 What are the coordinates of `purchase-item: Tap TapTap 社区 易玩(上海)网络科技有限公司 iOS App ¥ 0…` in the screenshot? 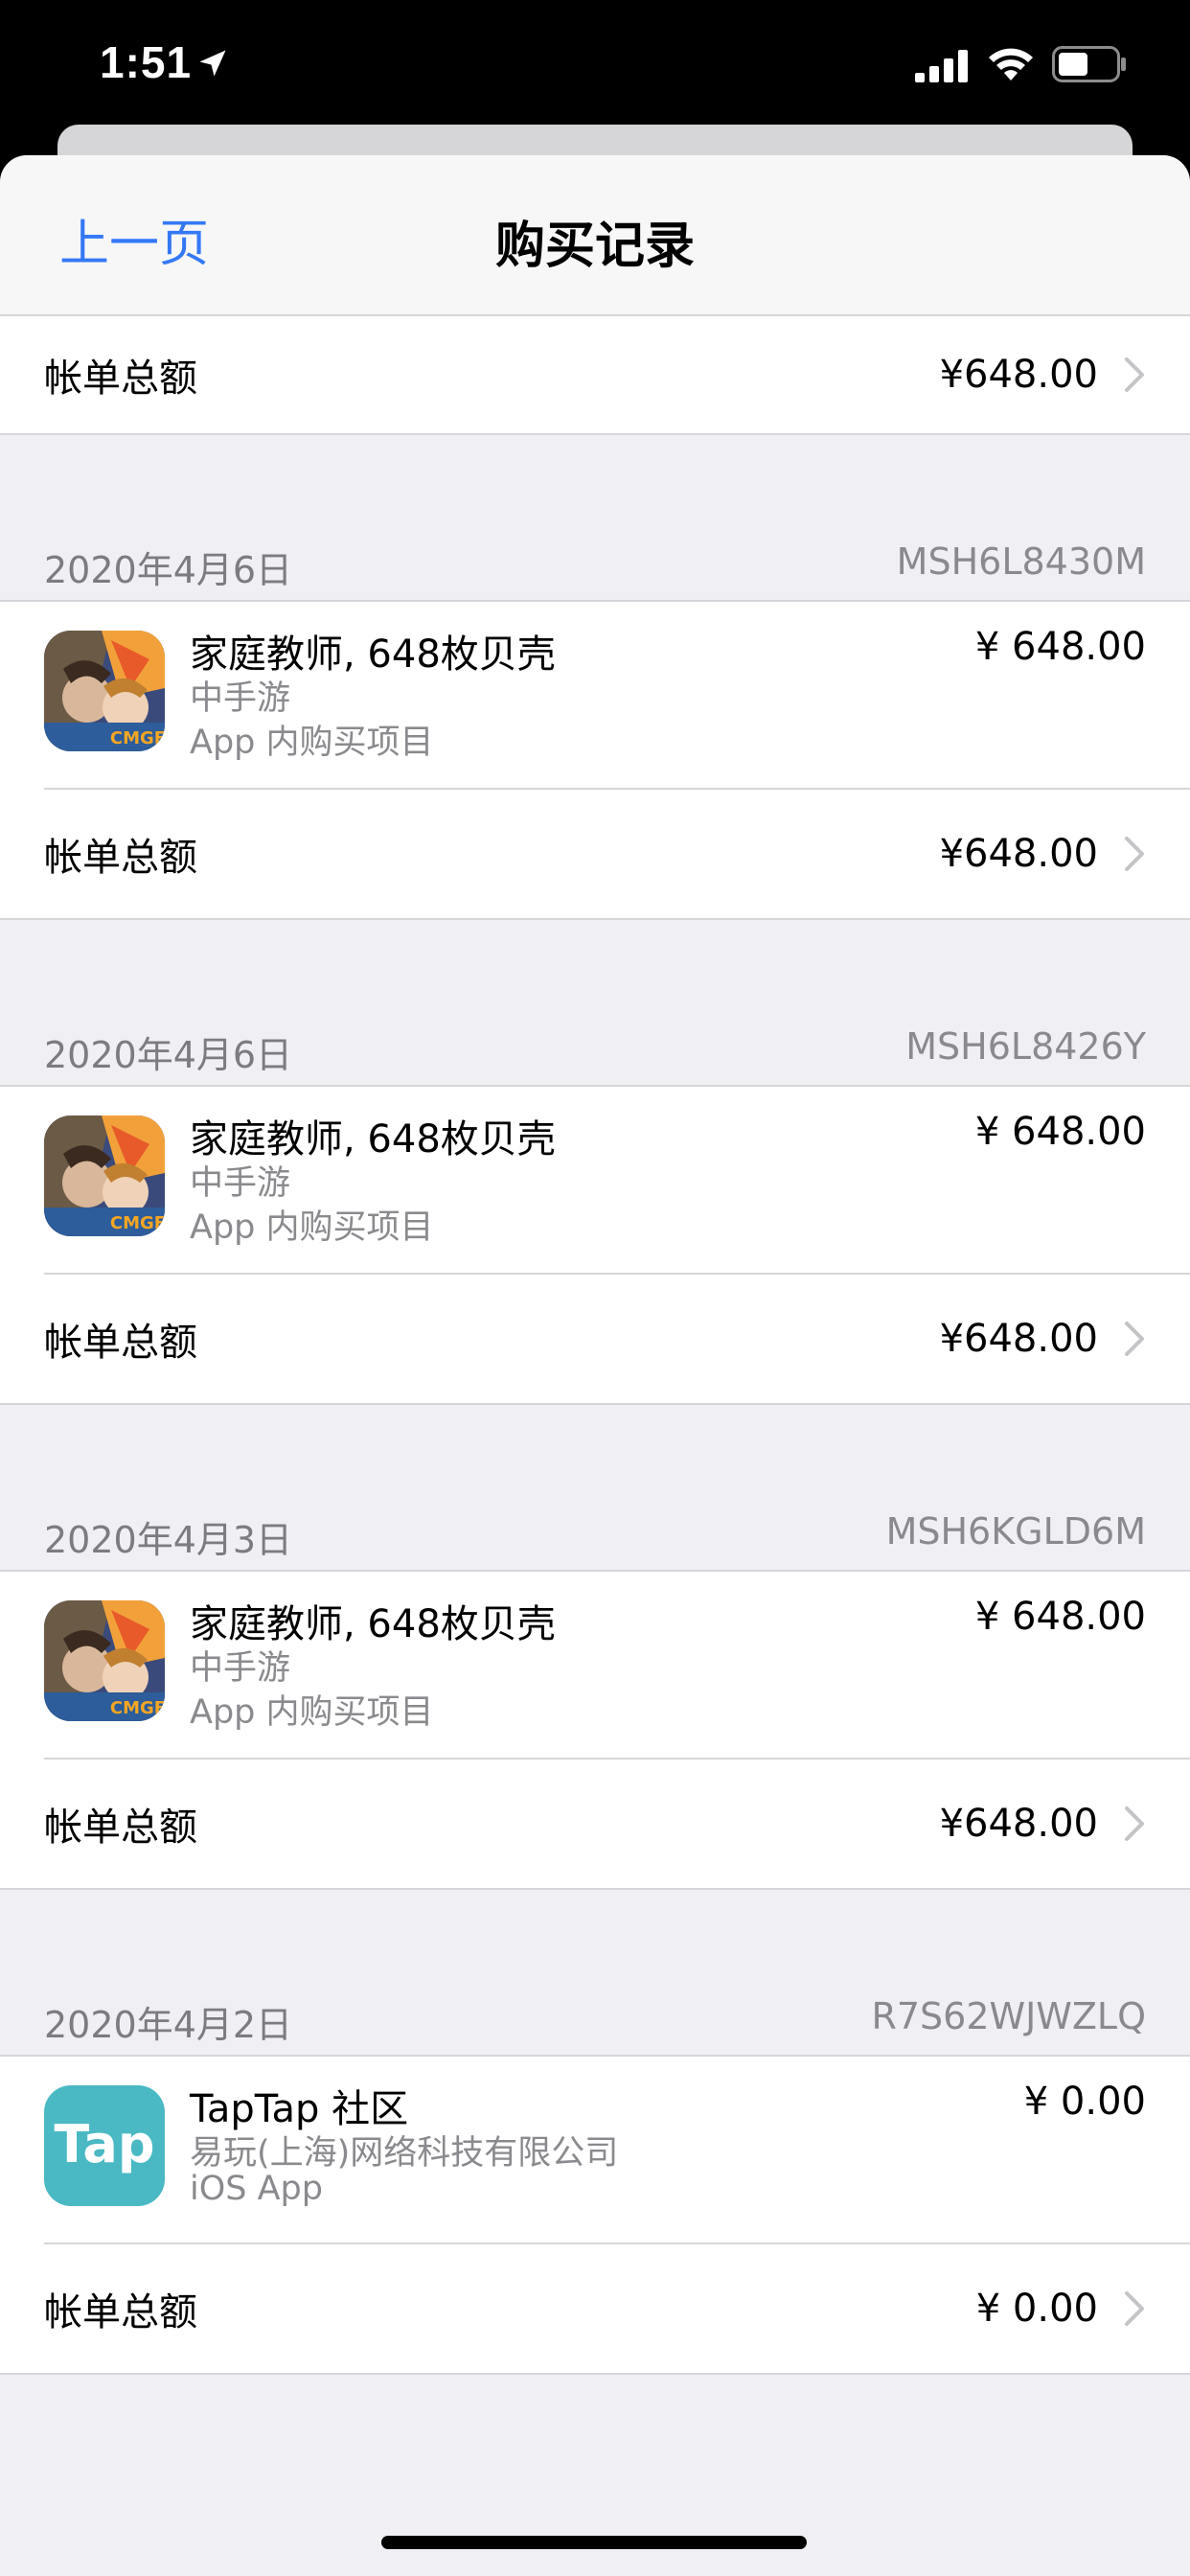 It's located at (595, 2150).